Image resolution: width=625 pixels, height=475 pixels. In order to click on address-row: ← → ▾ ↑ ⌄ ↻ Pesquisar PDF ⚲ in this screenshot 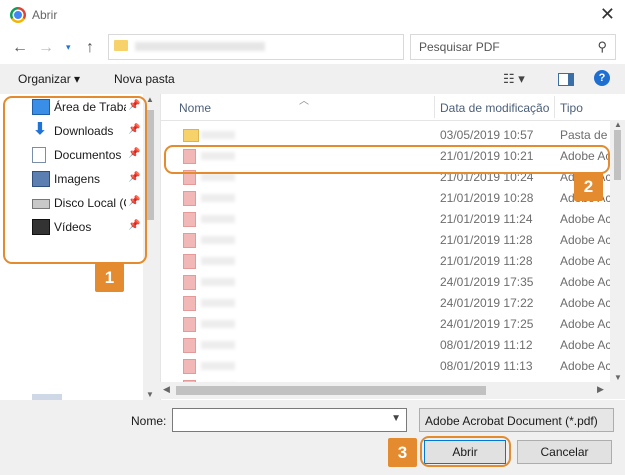, I will do `click(312, 47)`.